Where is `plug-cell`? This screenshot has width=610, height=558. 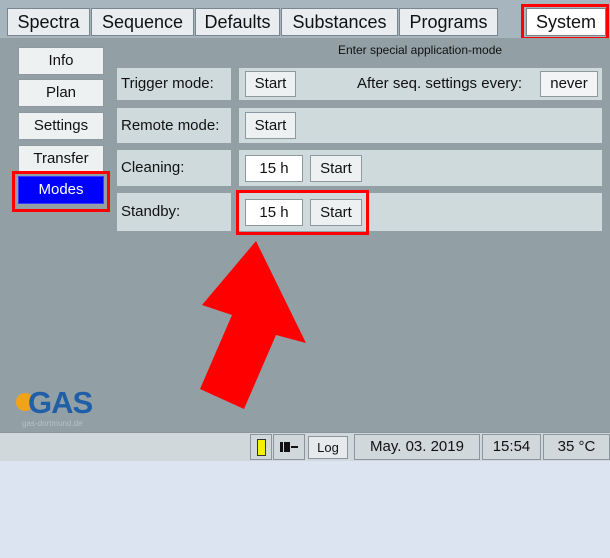
plug-cell is located at coordinates (289, 447).